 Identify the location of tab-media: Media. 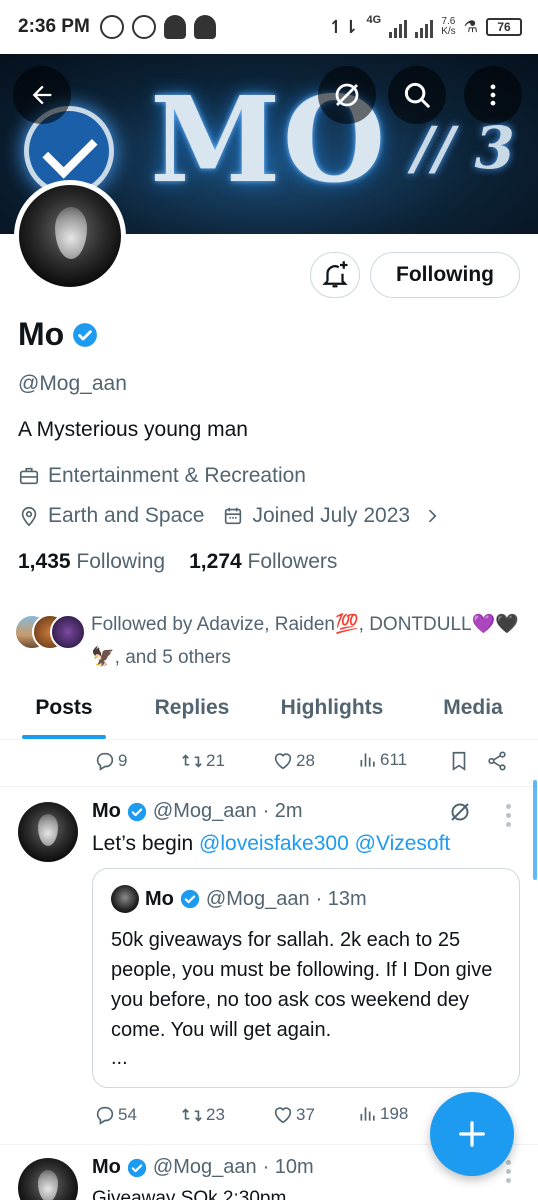
(473, 712).